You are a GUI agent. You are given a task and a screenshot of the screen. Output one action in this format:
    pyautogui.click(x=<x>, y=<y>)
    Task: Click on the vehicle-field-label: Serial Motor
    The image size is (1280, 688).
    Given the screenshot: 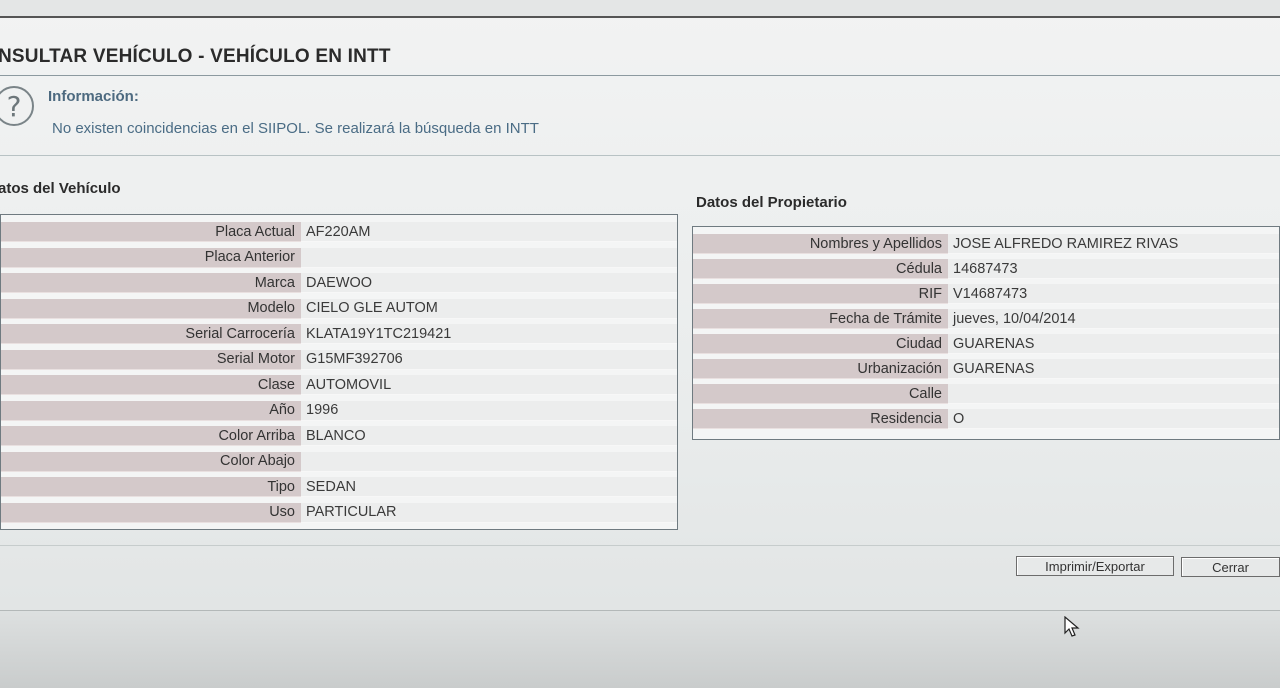 What is the action you would take?
    pyautogui.click(x=151, y=359)
    